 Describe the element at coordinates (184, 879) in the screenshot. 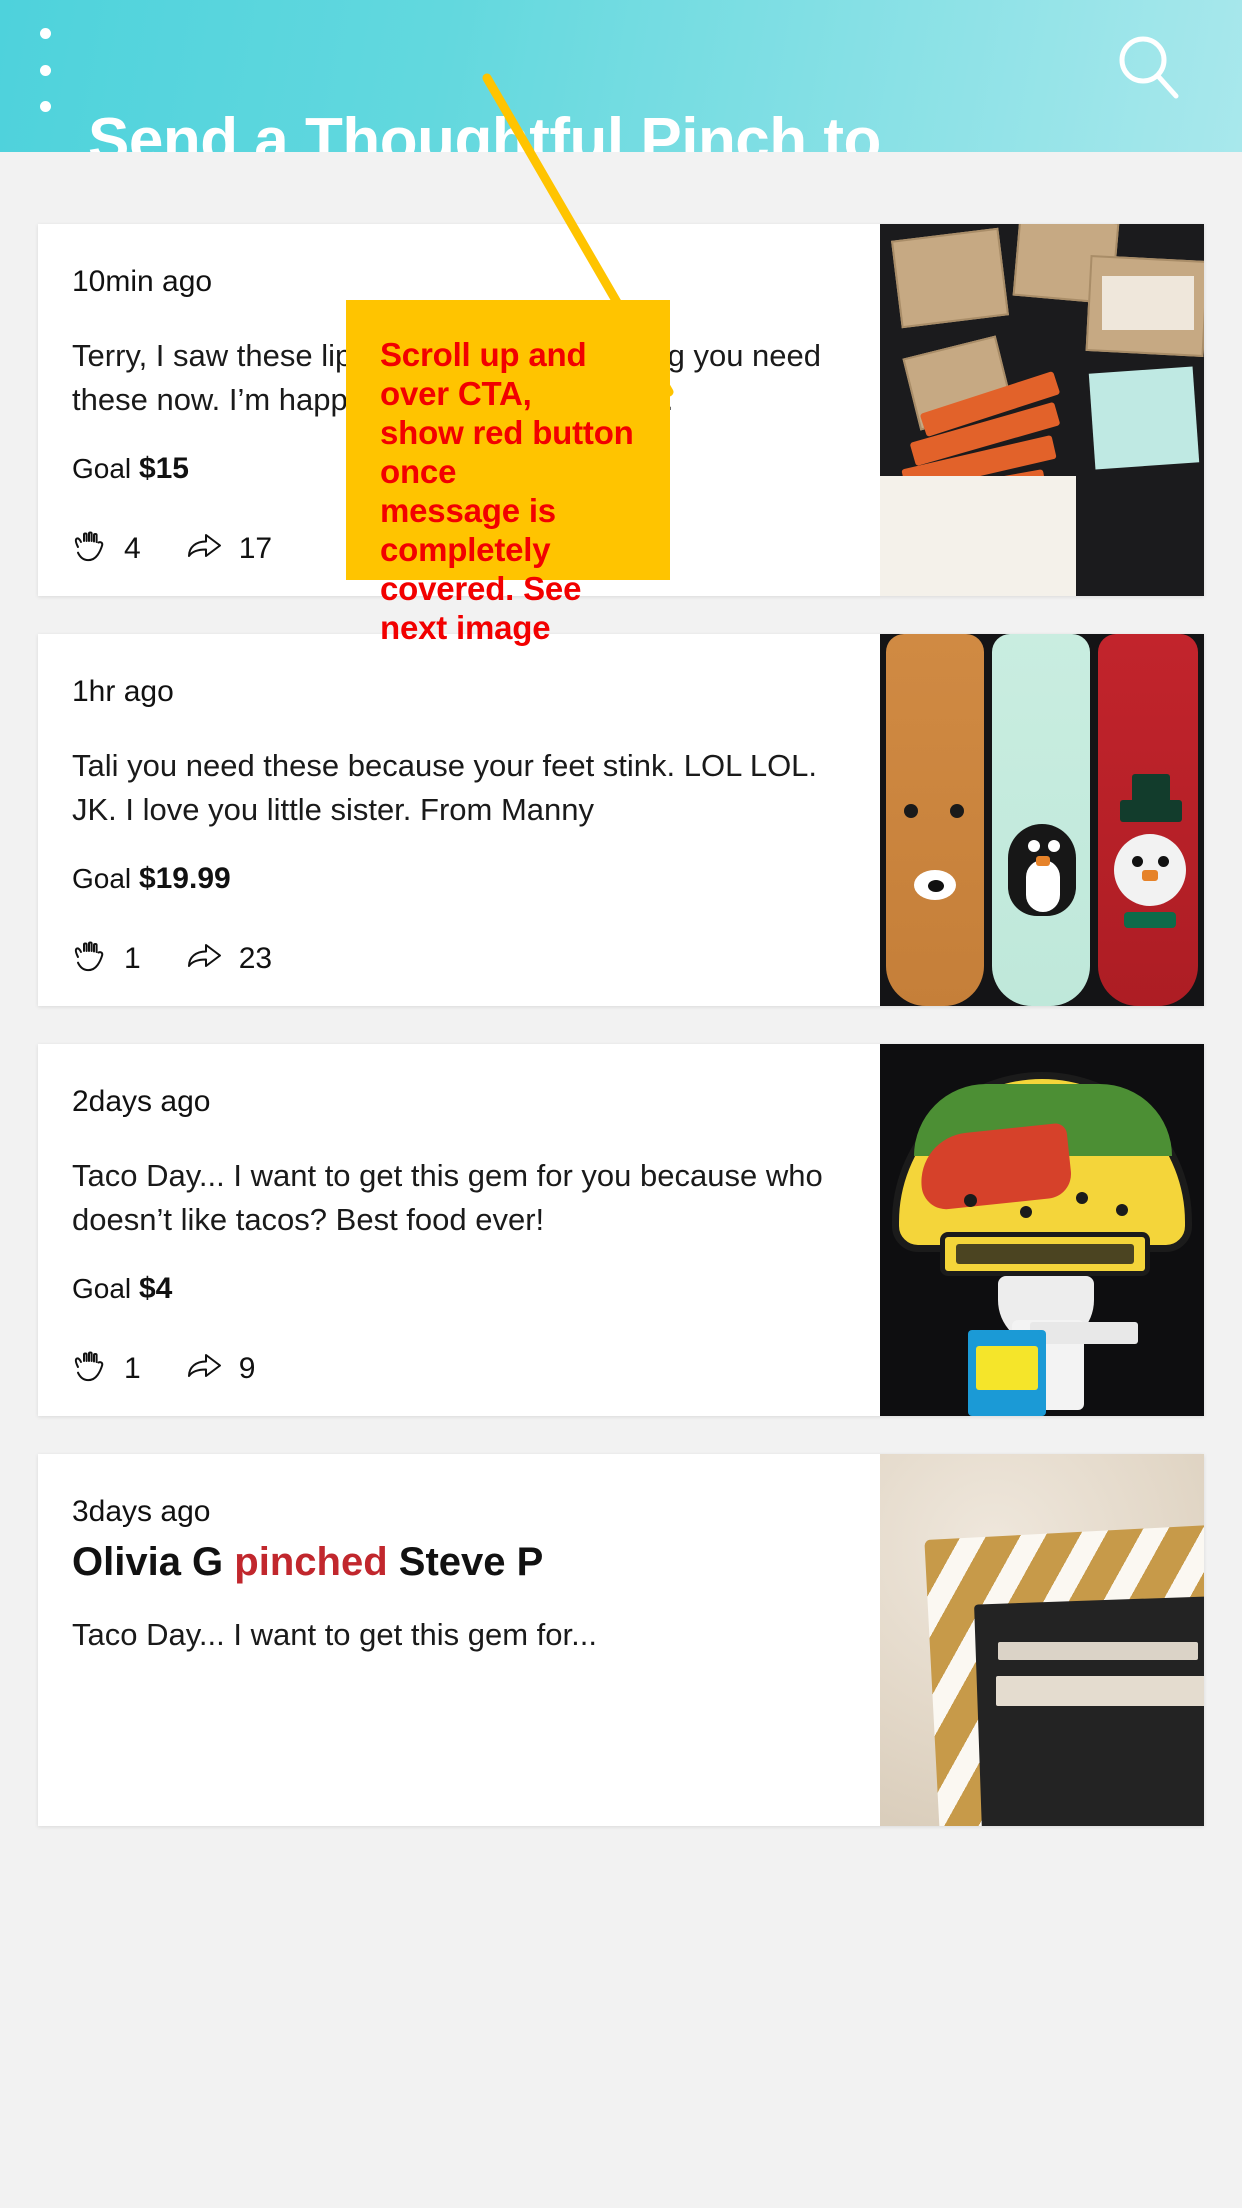

I see `goal-amount: $19.99` at that location.